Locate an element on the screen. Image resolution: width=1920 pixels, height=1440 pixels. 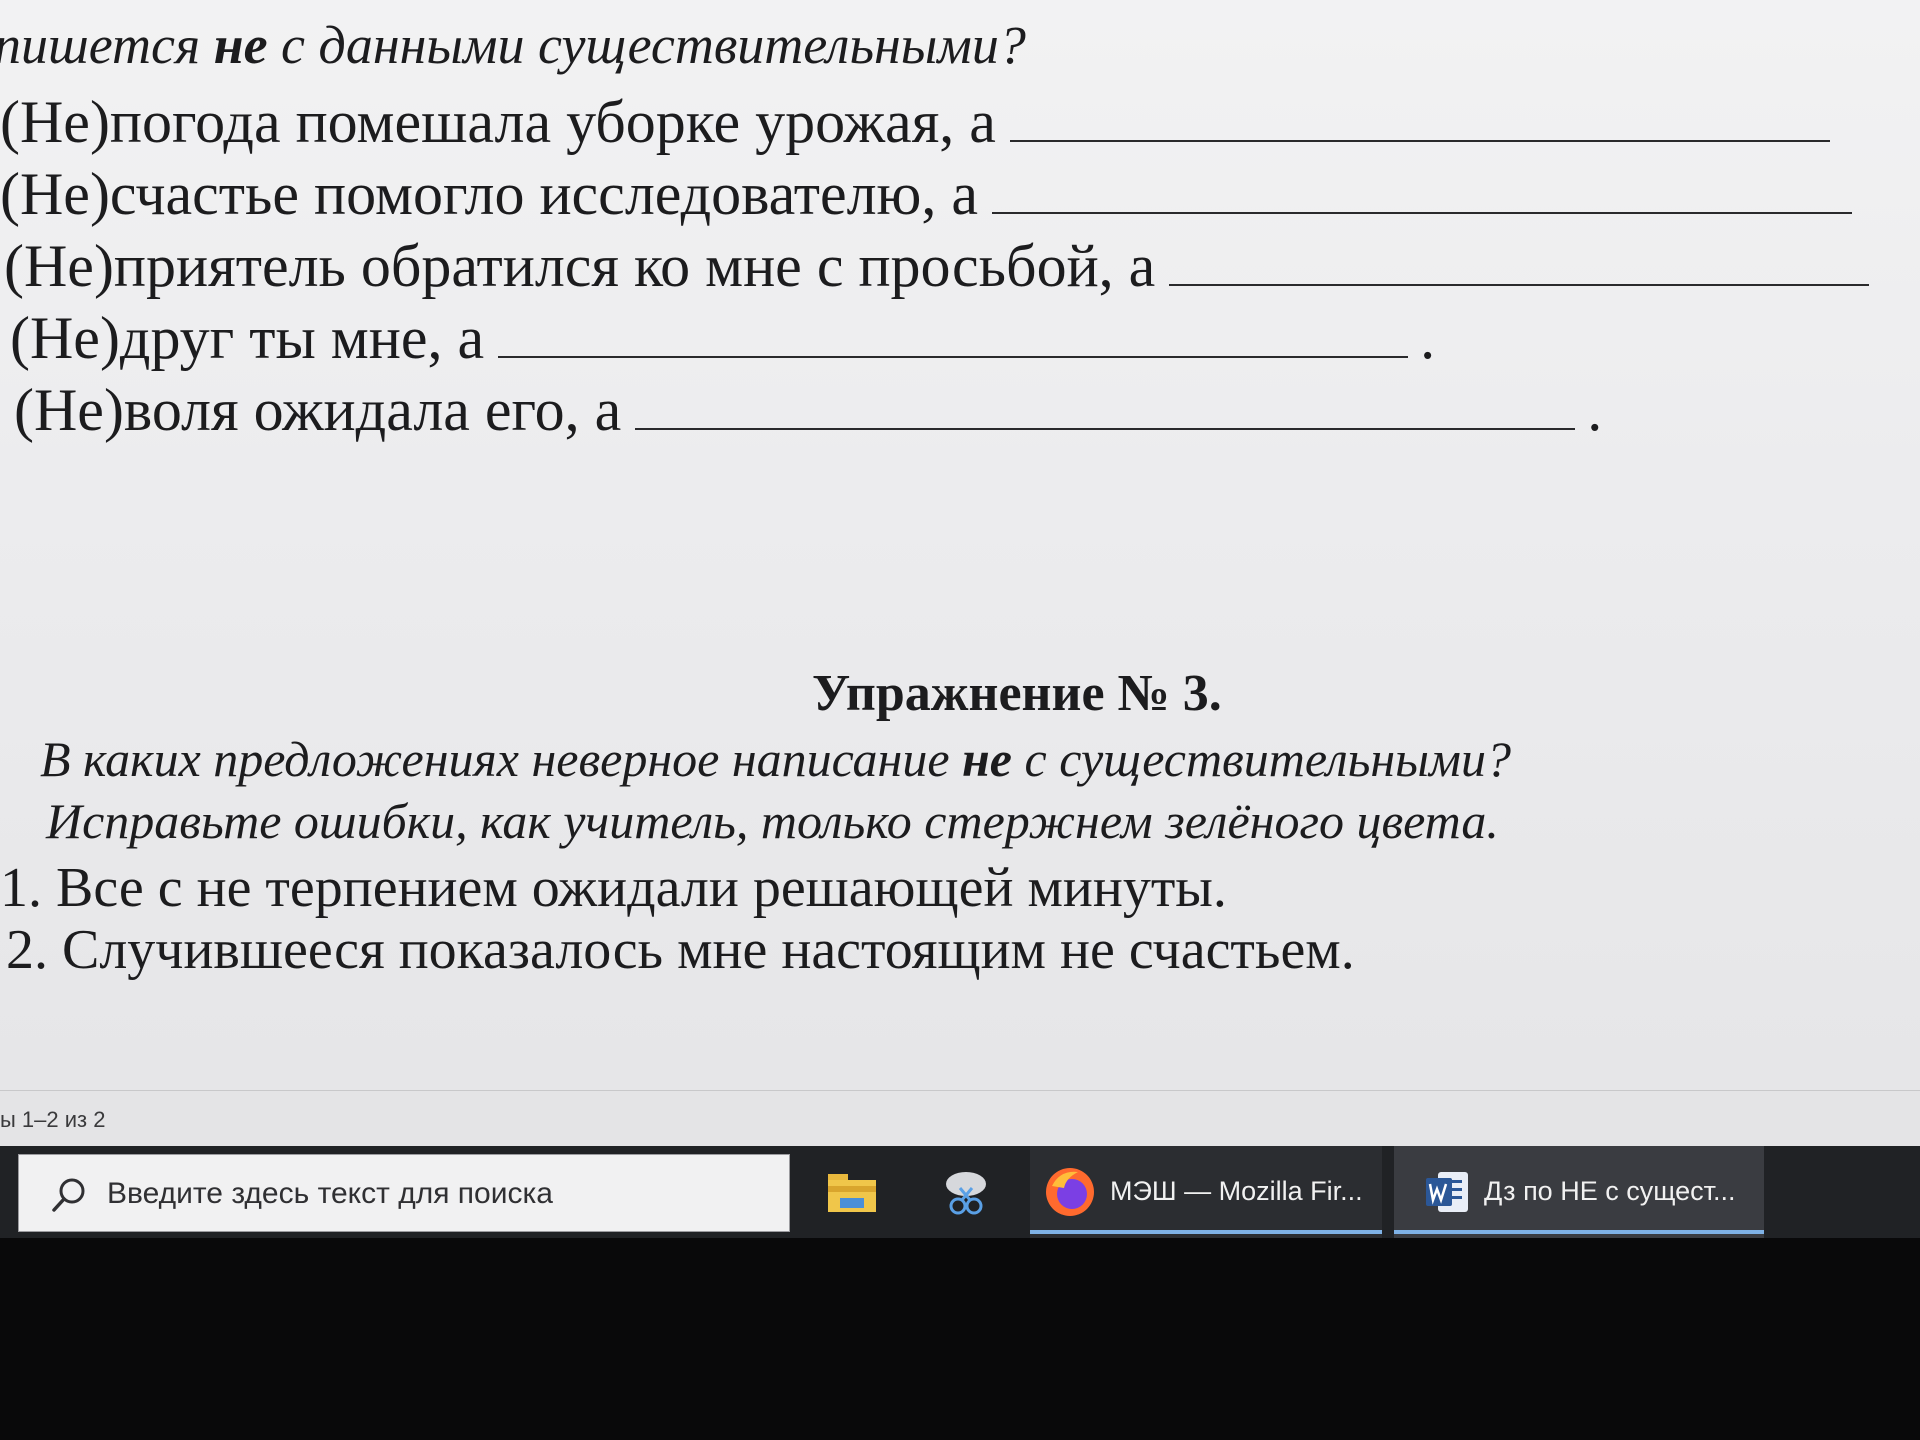
status-bar: ы 1–2 из 2 is located at coordinates (960, 1118).